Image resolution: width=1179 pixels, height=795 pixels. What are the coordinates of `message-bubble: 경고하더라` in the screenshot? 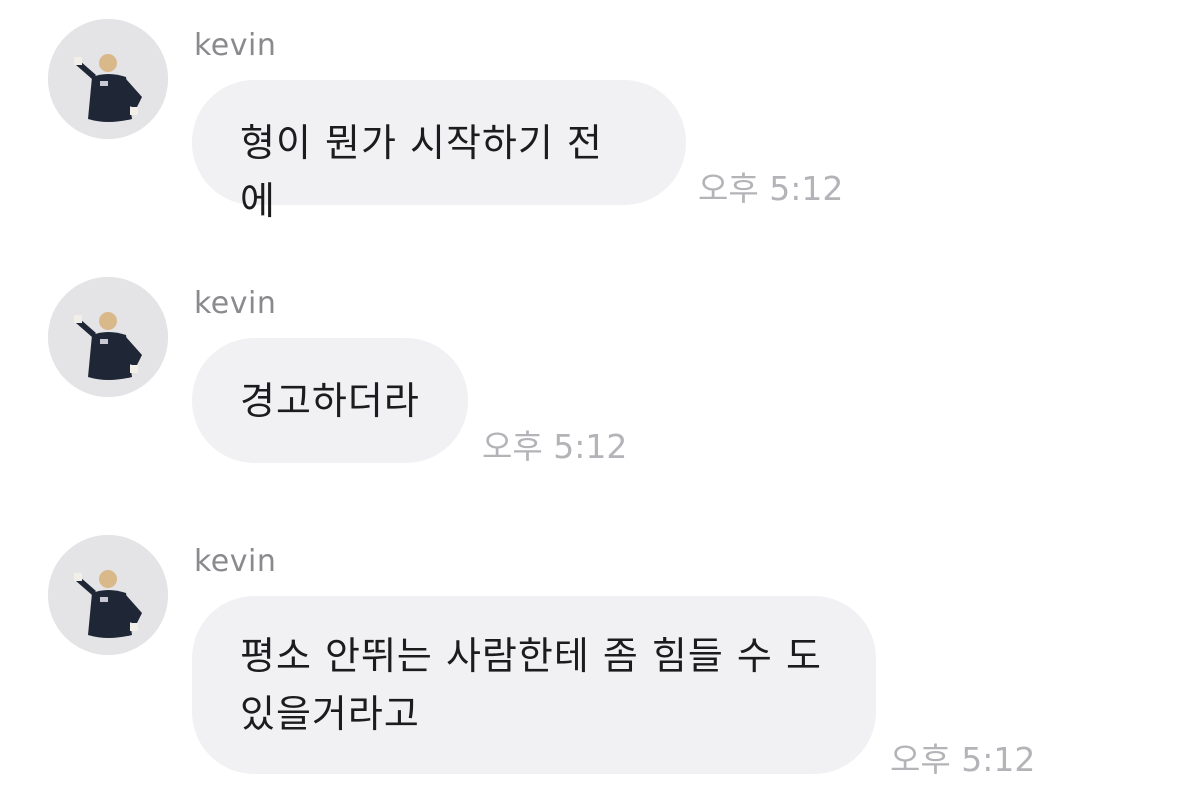 It's located at (330, 400).